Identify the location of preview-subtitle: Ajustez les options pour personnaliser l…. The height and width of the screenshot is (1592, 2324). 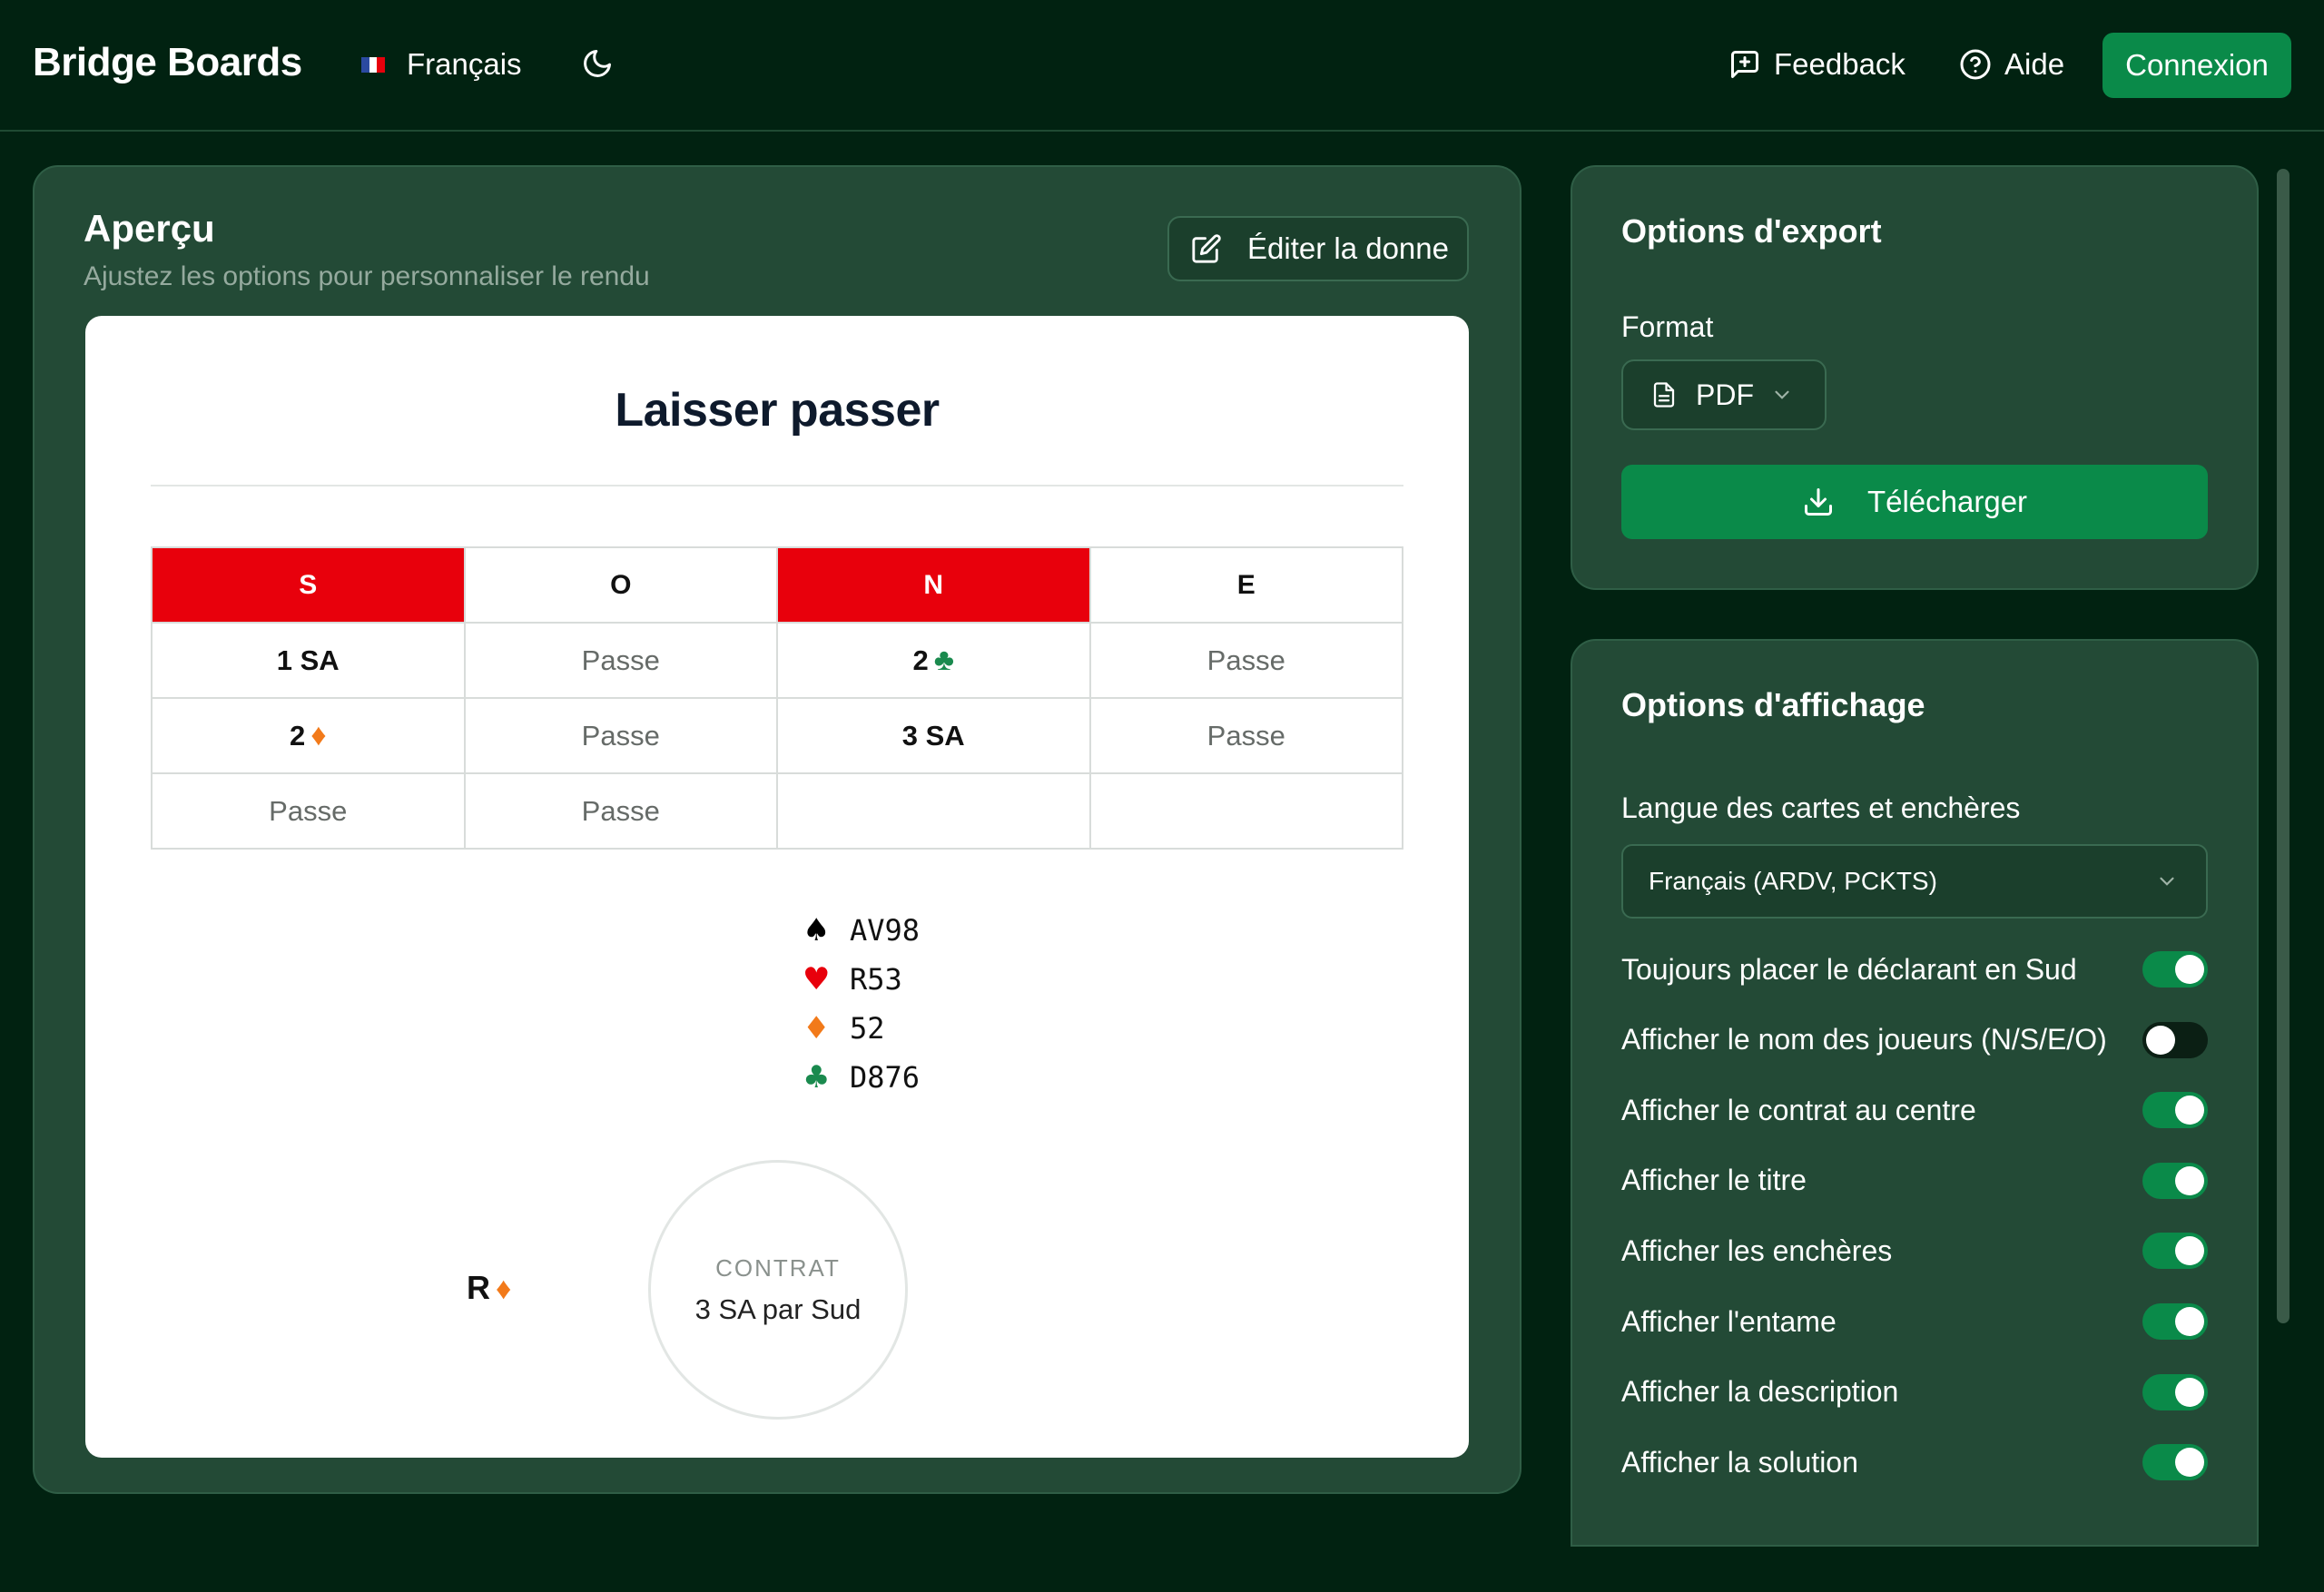
(367, 276).